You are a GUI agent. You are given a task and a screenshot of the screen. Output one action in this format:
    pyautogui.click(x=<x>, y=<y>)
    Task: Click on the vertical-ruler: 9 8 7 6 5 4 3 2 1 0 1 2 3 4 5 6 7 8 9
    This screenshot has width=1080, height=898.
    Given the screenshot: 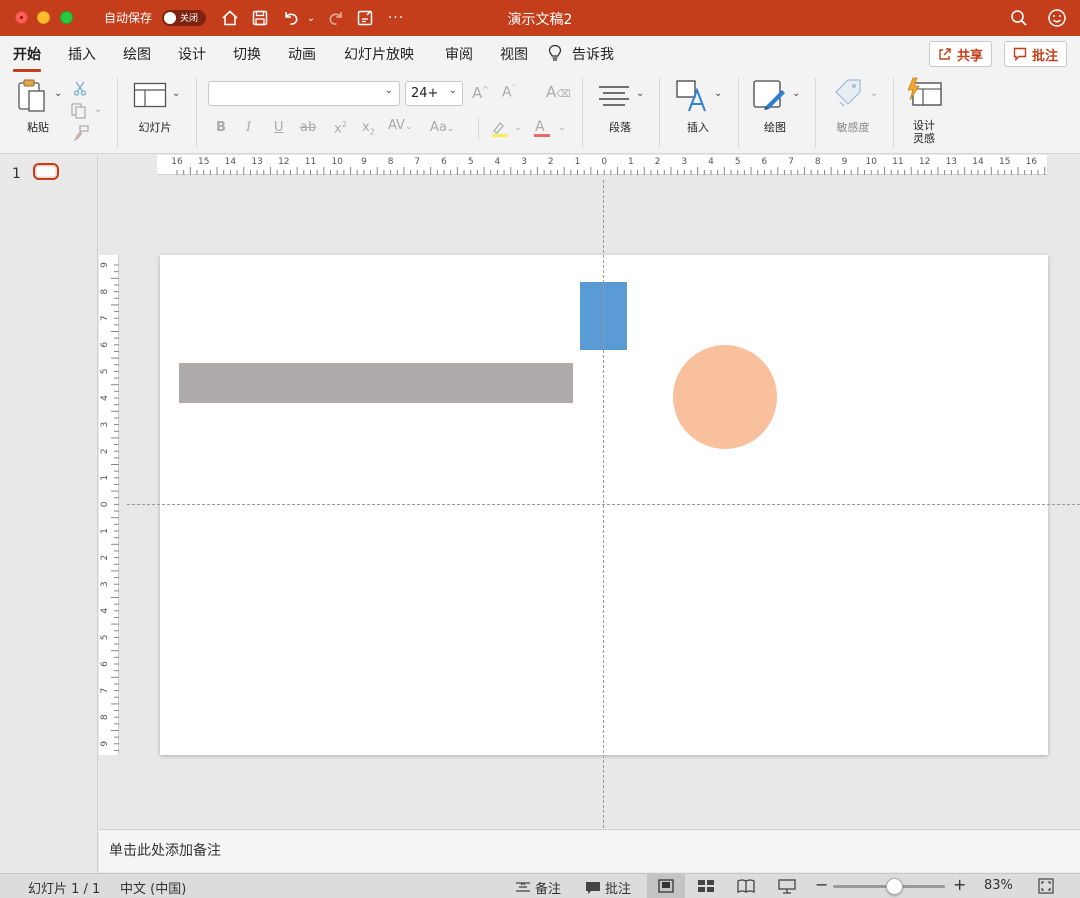 What is the action you would take?
    pyautogui.click(x=109, y=505)
    